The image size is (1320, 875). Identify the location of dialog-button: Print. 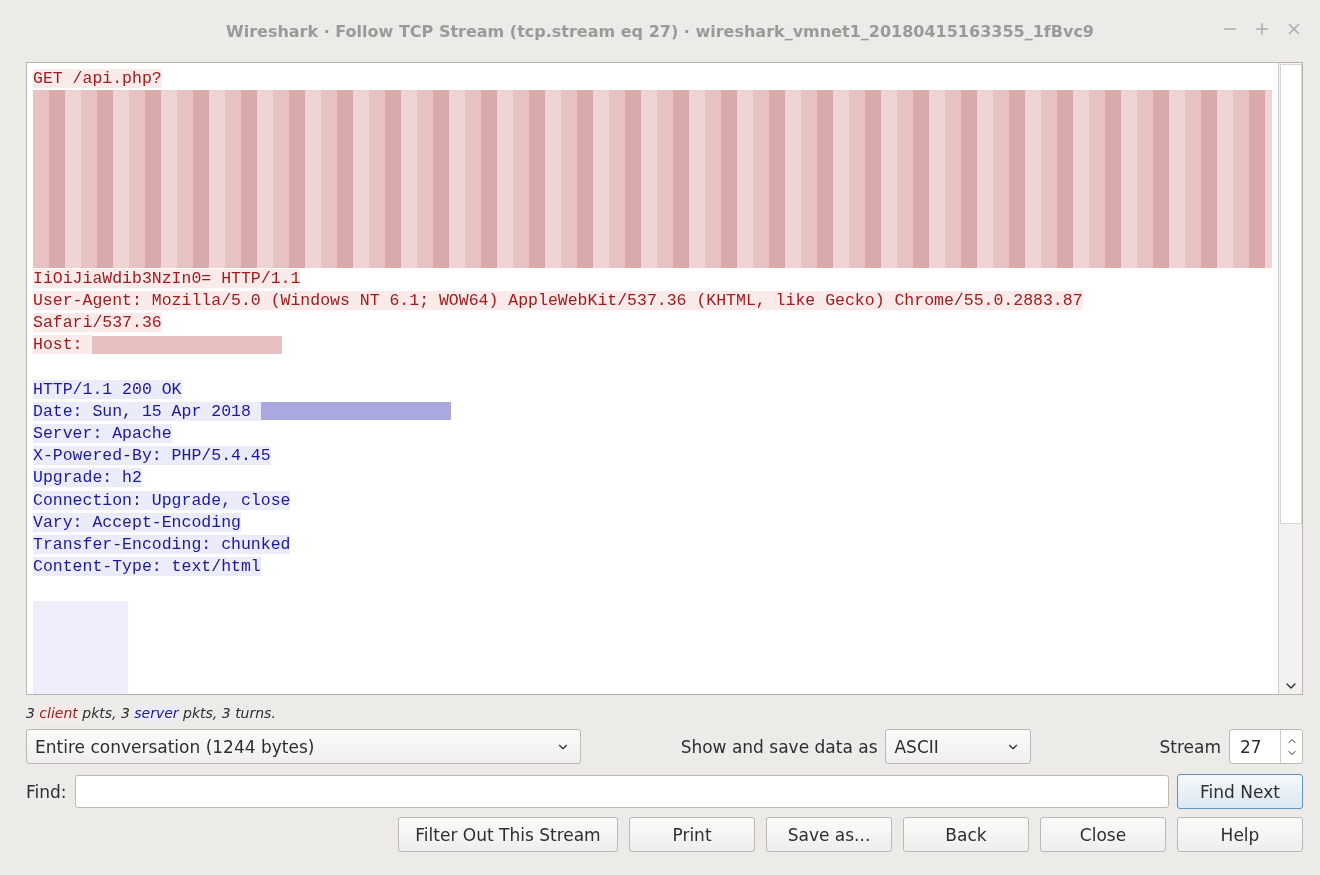
(692, 834).